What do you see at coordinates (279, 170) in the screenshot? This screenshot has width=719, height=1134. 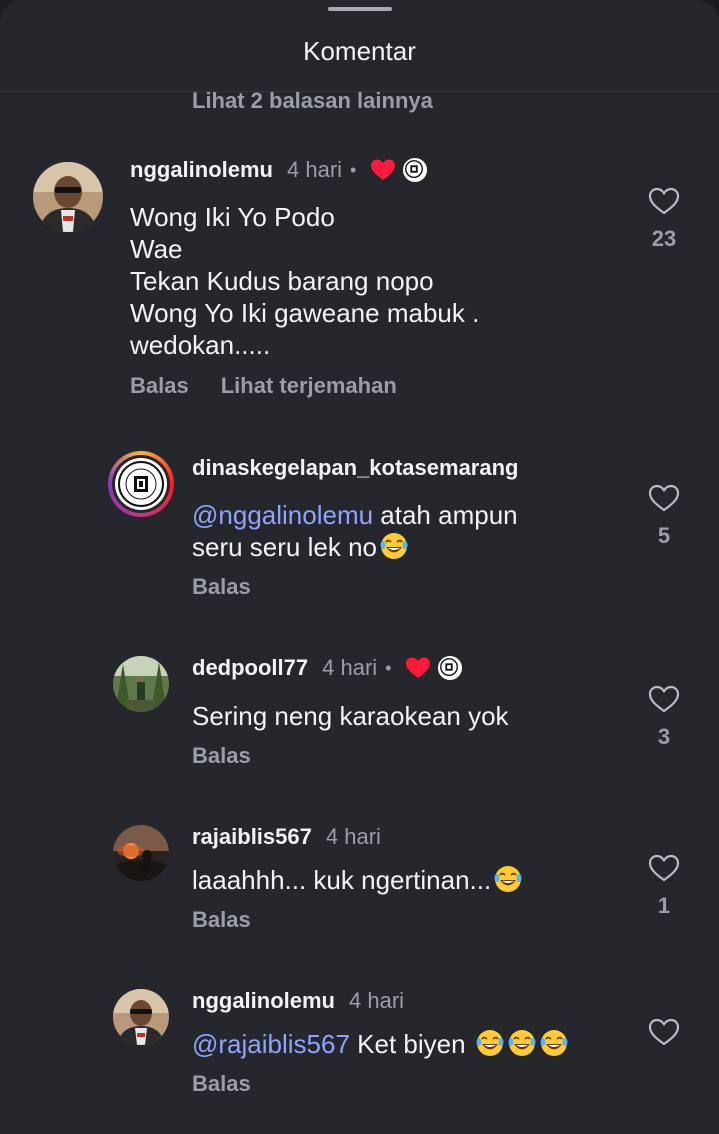 I see `comment-meta: nggalinolemu 4 hari •` at bounding box center [279, 170].